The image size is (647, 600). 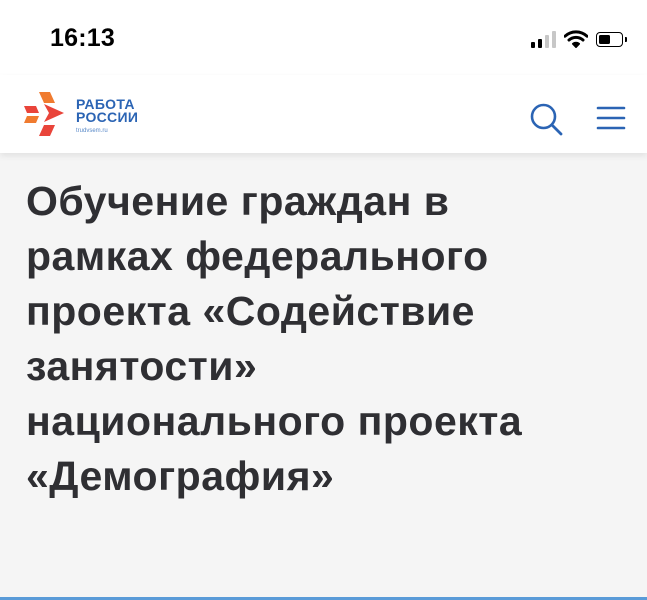 I want to click on battery-icon, so click(x=611, y=39).